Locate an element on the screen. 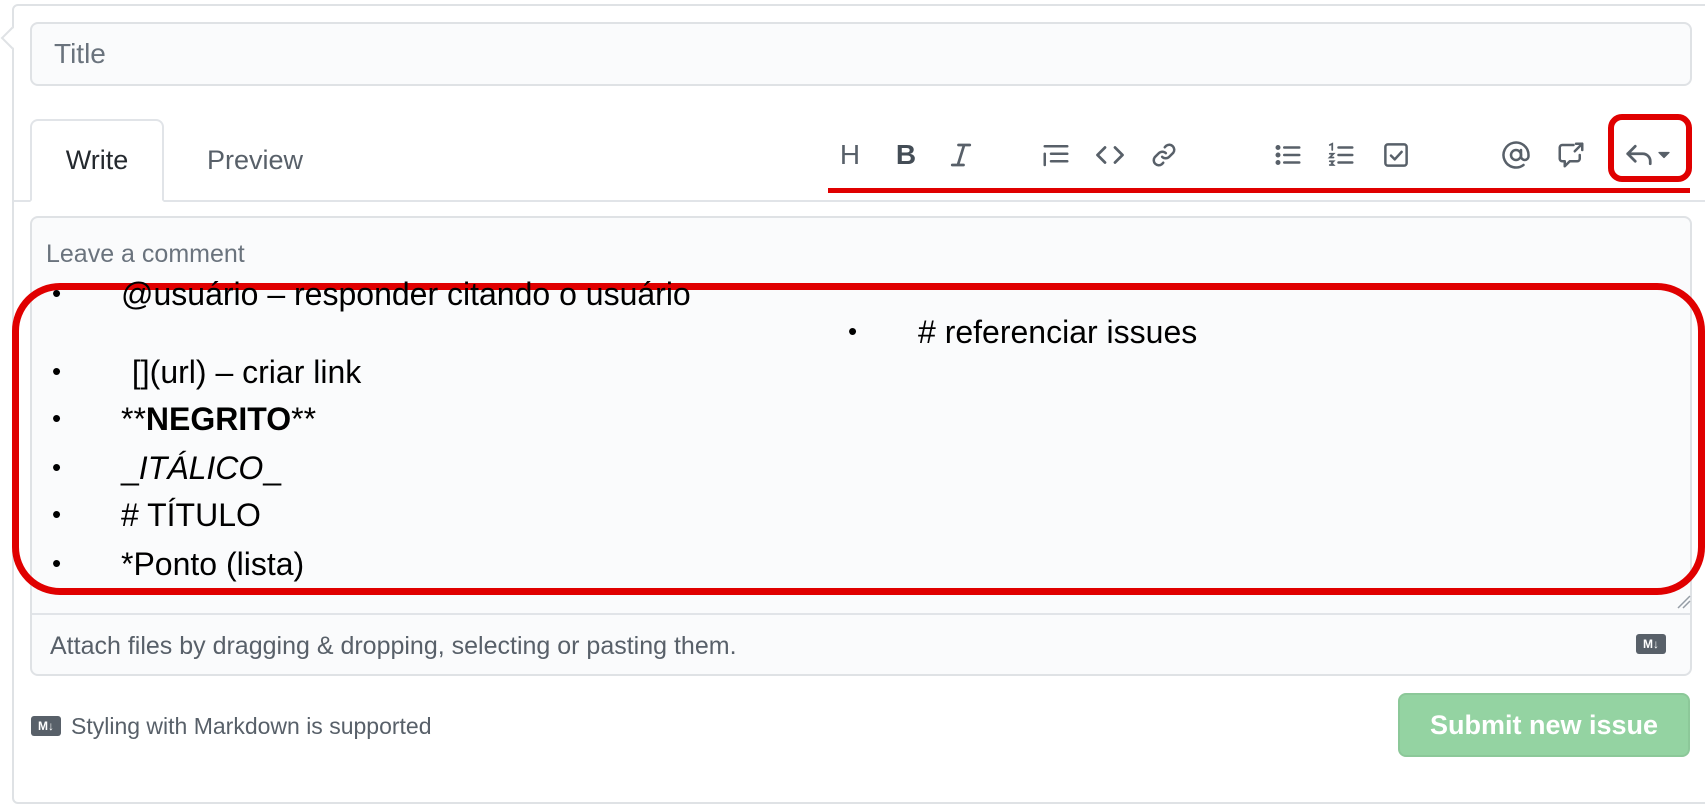 The height and width of the screenshot is (804, 1705). hint-bold: **NEGRITO** is located at coordinates (218, 419).